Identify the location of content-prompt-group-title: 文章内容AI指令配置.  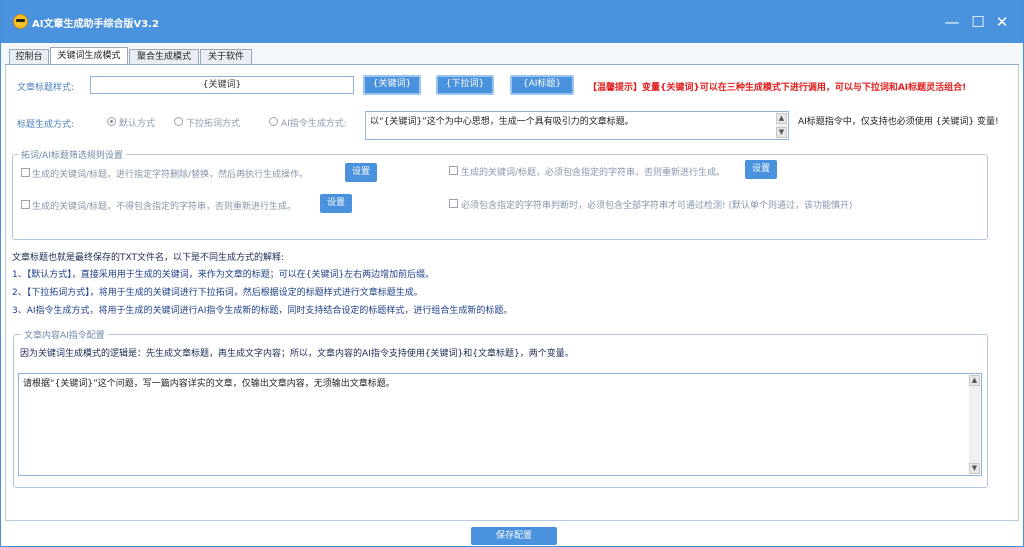
(64, 334).